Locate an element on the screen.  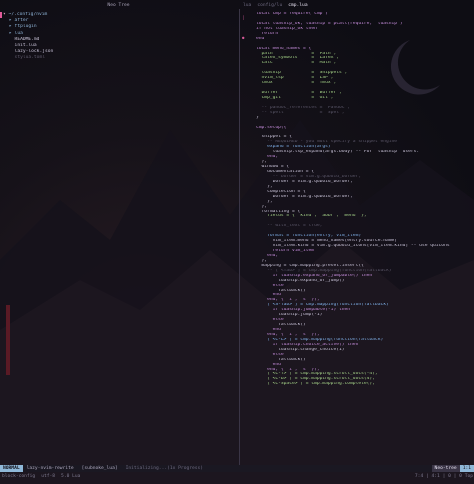
git-branch: lazy-nvim-rewrite is located at coordinates (50, 468).